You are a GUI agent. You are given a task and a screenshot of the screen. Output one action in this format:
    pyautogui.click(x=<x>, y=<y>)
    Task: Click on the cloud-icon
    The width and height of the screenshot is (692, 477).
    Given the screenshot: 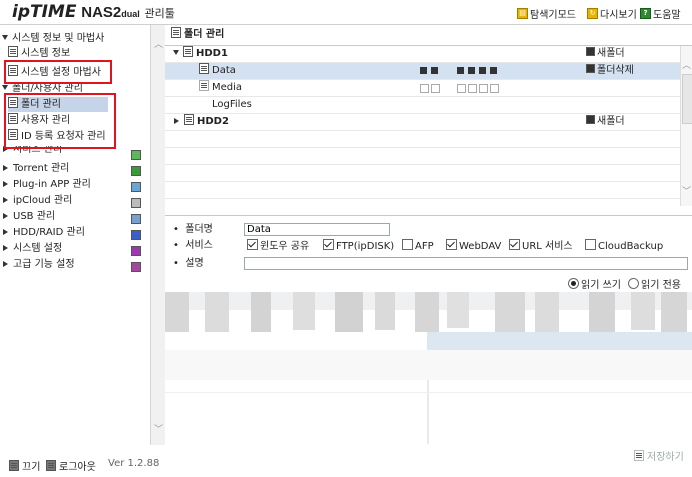 What is the action you would take?
    pyautogui.click(x=136, y=203)
    